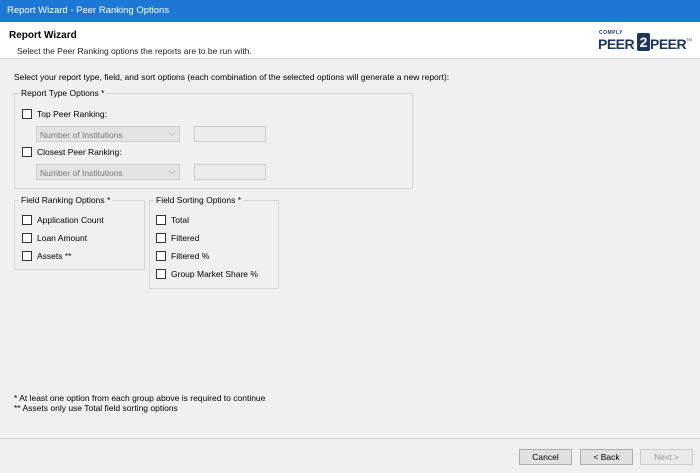  What do you see at coordinates (47, 256) in the screenshot?
I see `assets-checkbox: Assets **` at bounding box center [47, 256].